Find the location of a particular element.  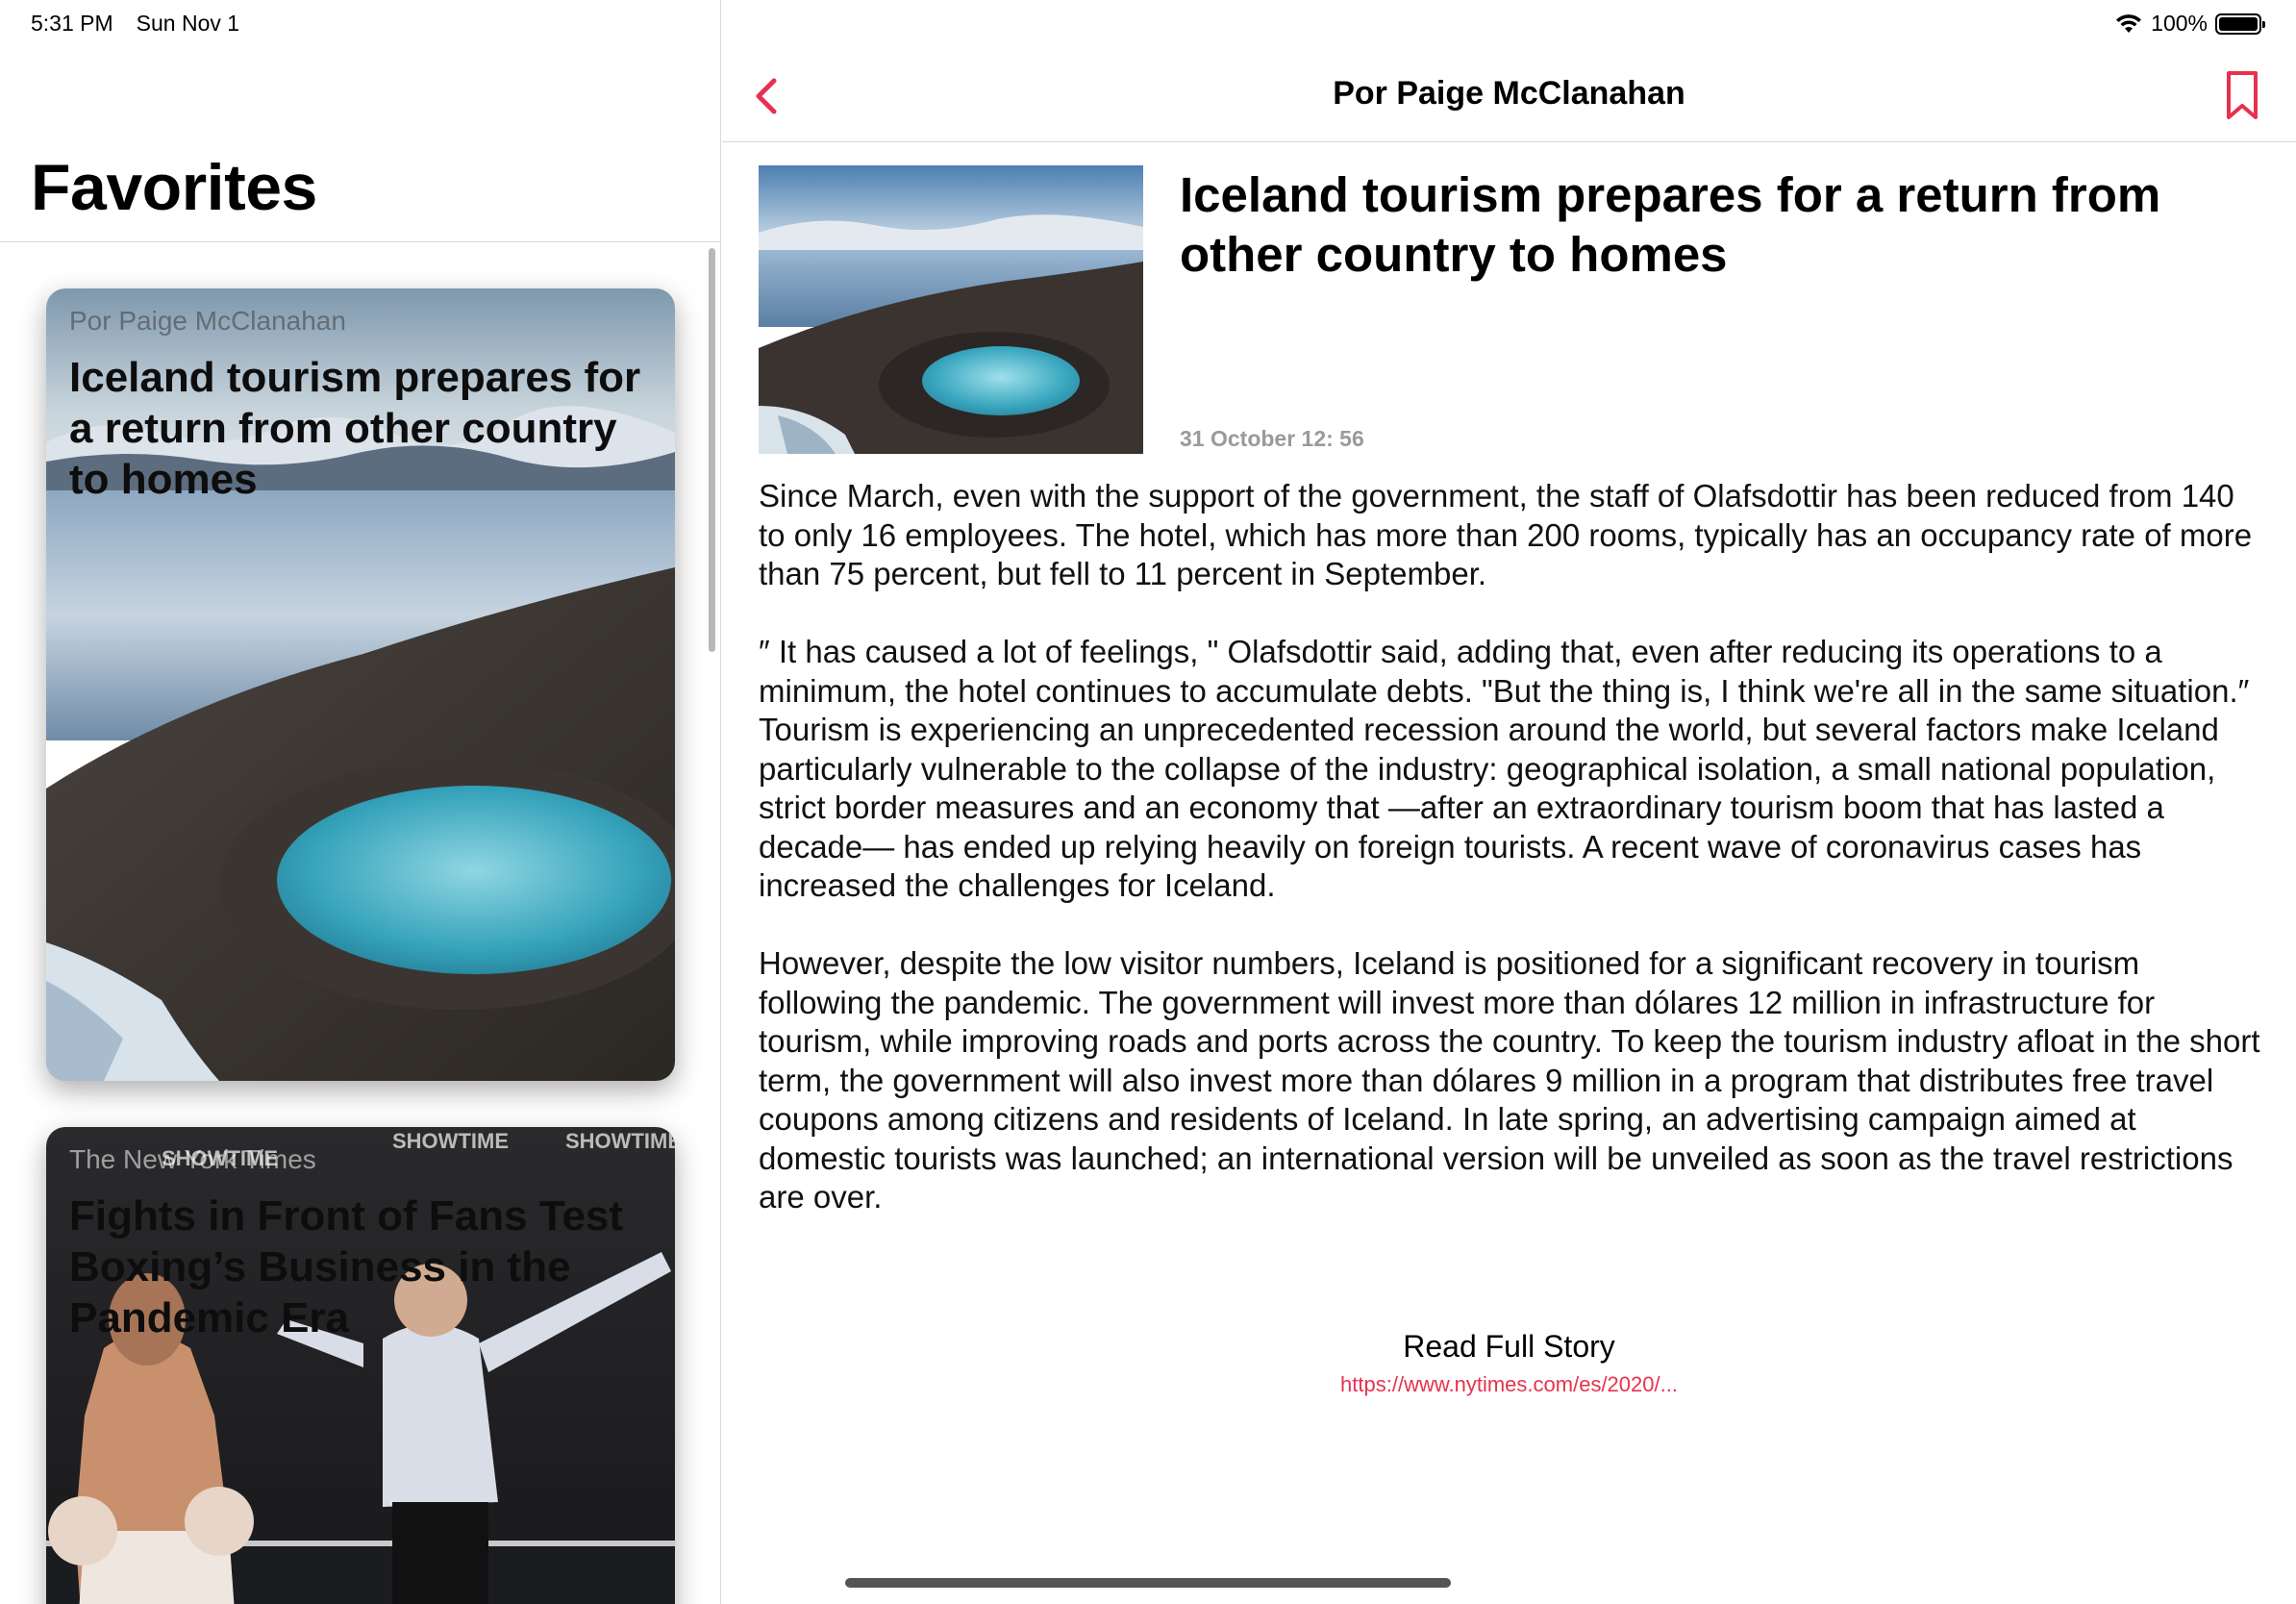

battery-percent: 100% is located at coordinates (2179, 23).